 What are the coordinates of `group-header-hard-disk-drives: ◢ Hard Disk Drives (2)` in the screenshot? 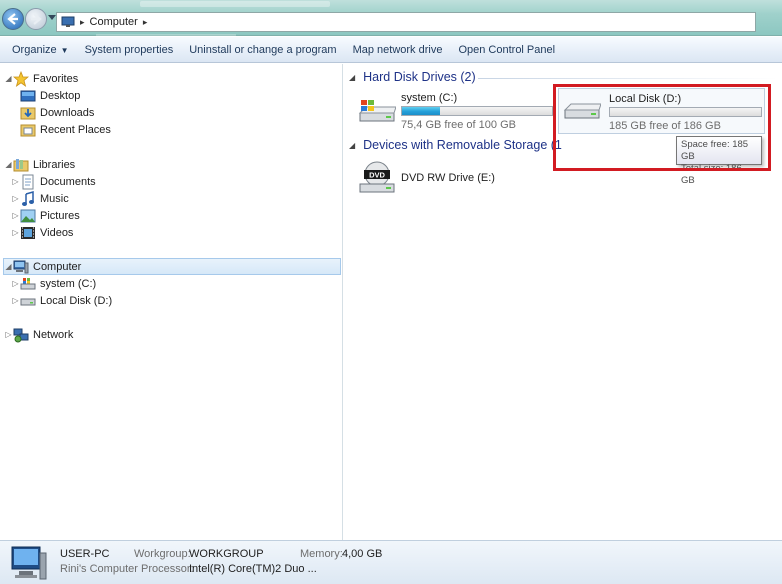 It's located at (412, 77).